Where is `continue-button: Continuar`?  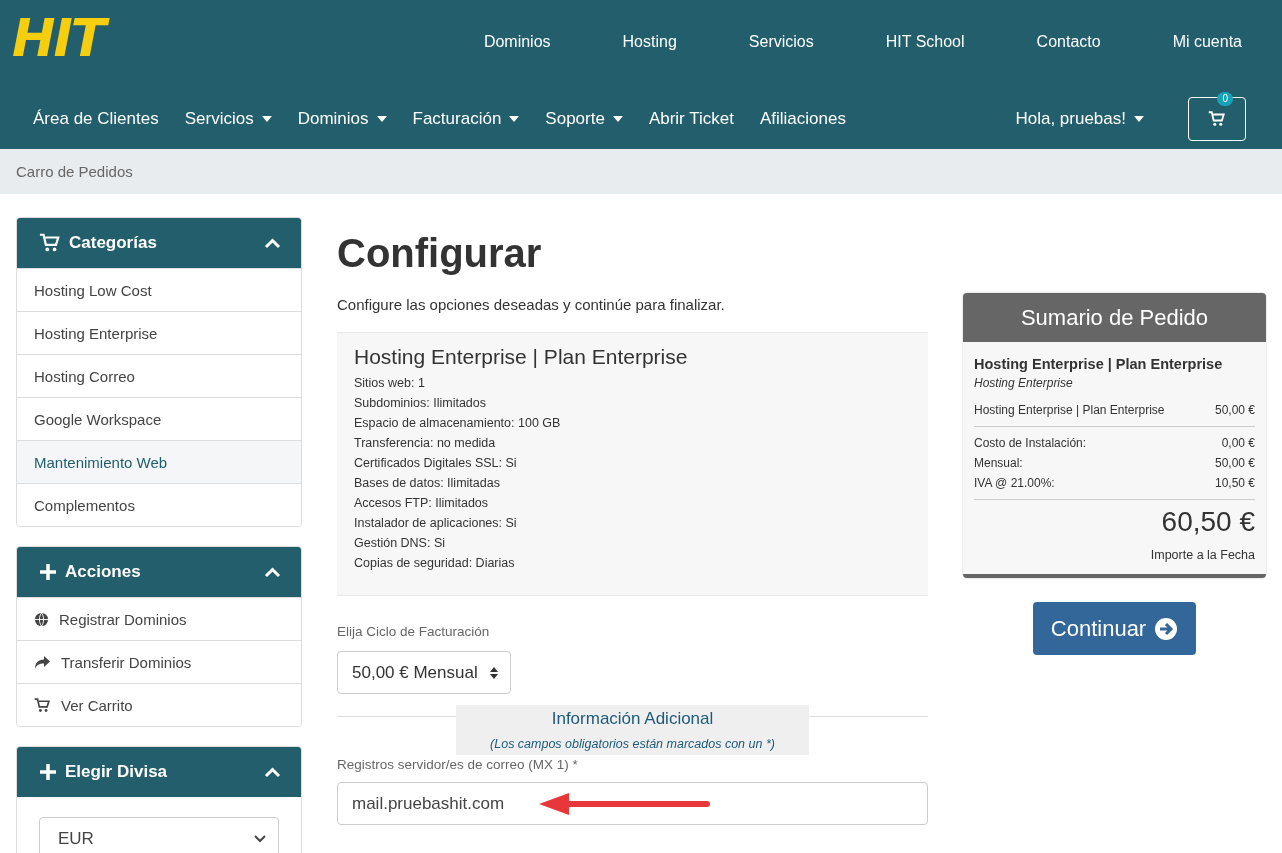
continue-button: Continuar is located at coordinates (1114, 628).